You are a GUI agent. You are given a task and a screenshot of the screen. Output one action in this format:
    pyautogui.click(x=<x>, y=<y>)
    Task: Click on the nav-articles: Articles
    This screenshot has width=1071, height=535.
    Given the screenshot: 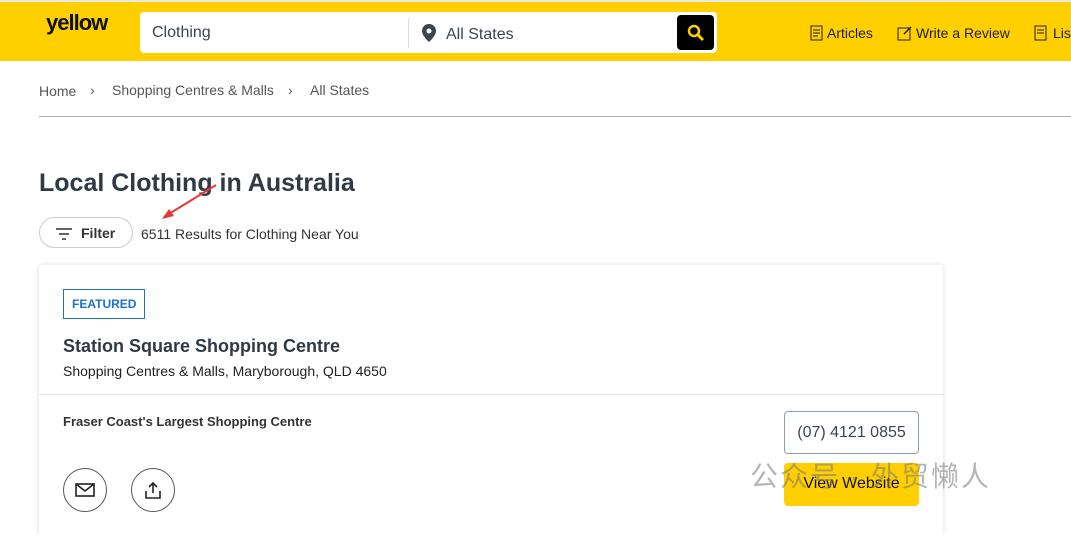 What is the action you would take?
    pyautogui.click(x=841, y=33)
    